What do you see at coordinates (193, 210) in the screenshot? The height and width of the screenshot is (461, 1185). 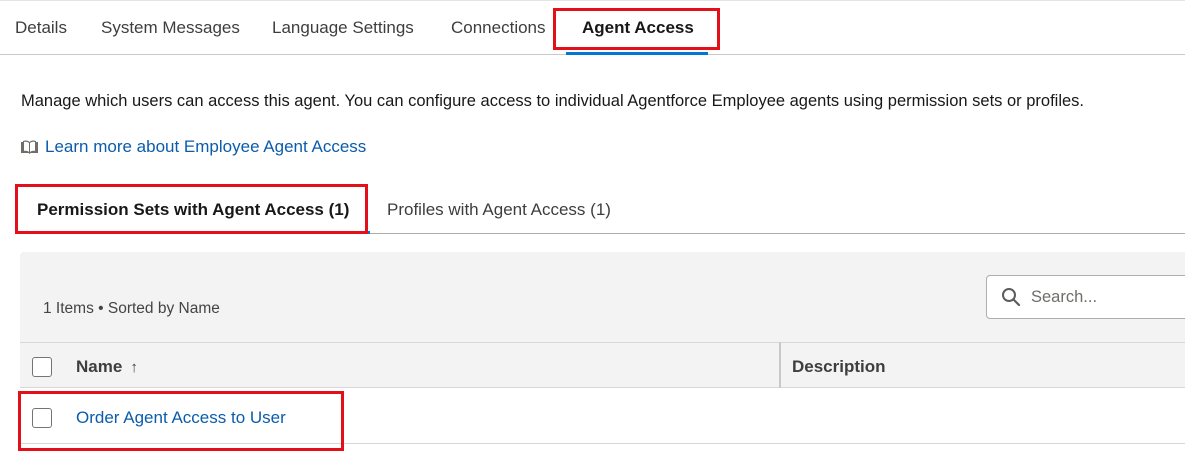 I see `tab-permission-sets: Permission Sets with Agent Access (1)` at bounding box center [193, 210].